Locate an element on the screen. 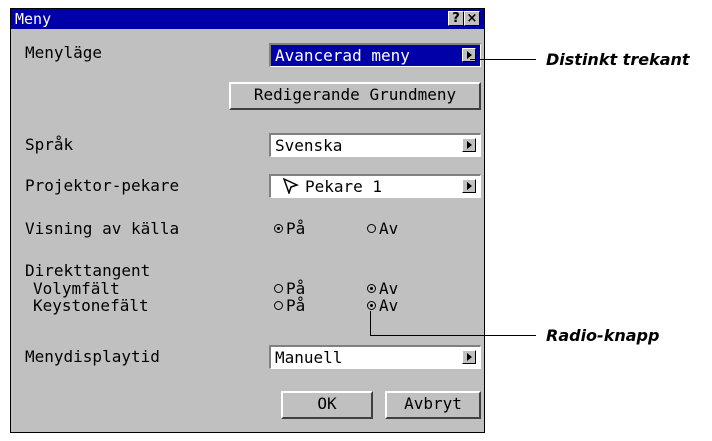  mouse-pointer-icon is located at coordinates (291, 186).